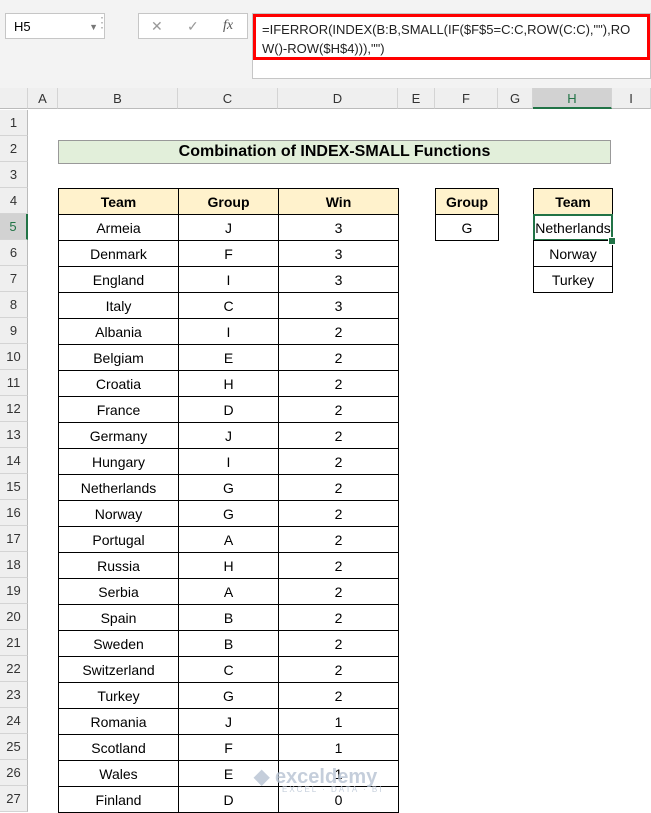 This screenshot has width=651, height=813. I want to click on table-cell: Turkey, so click(118, 695).